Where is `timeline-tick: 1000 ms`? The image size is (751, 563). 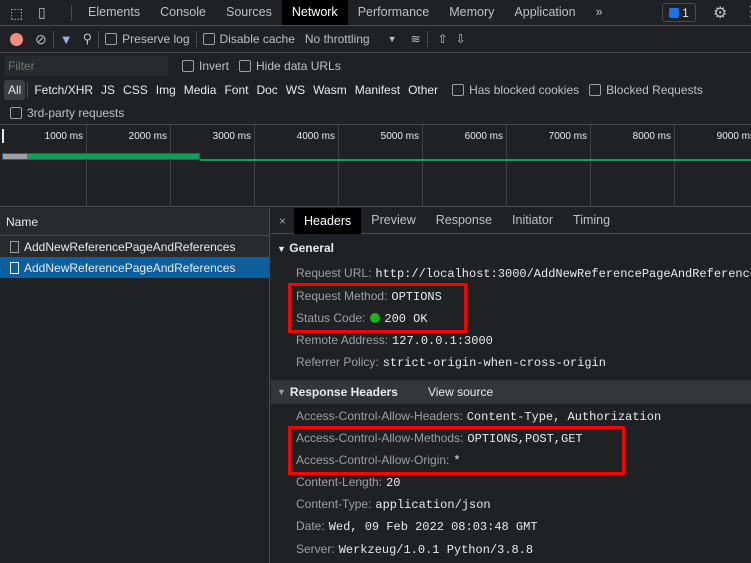
timeline-tick: 1000 ms is located at coordinates (45, 166).